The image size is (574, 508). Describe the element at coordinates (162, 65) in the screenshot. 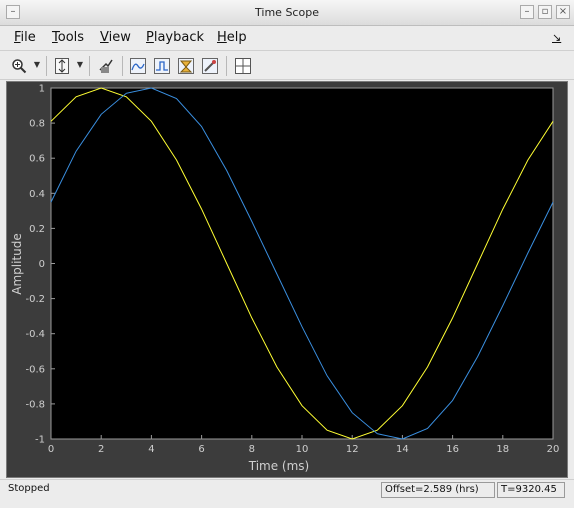

I see `bilevel-measurements-icon` at that location.